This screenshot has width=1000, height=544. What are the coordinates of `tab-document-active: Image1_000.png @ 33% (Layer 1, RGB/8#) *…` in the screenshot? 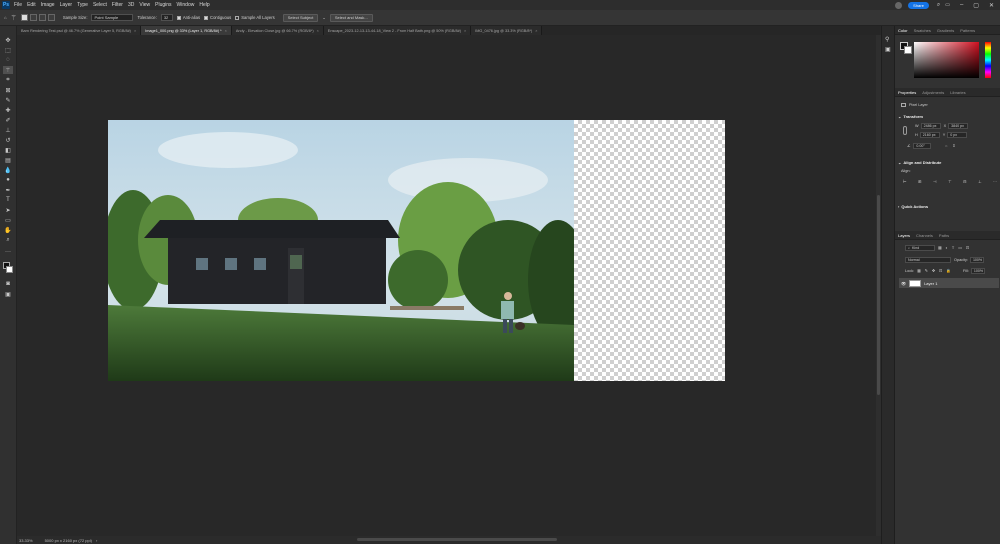 It's located at (186, 30).